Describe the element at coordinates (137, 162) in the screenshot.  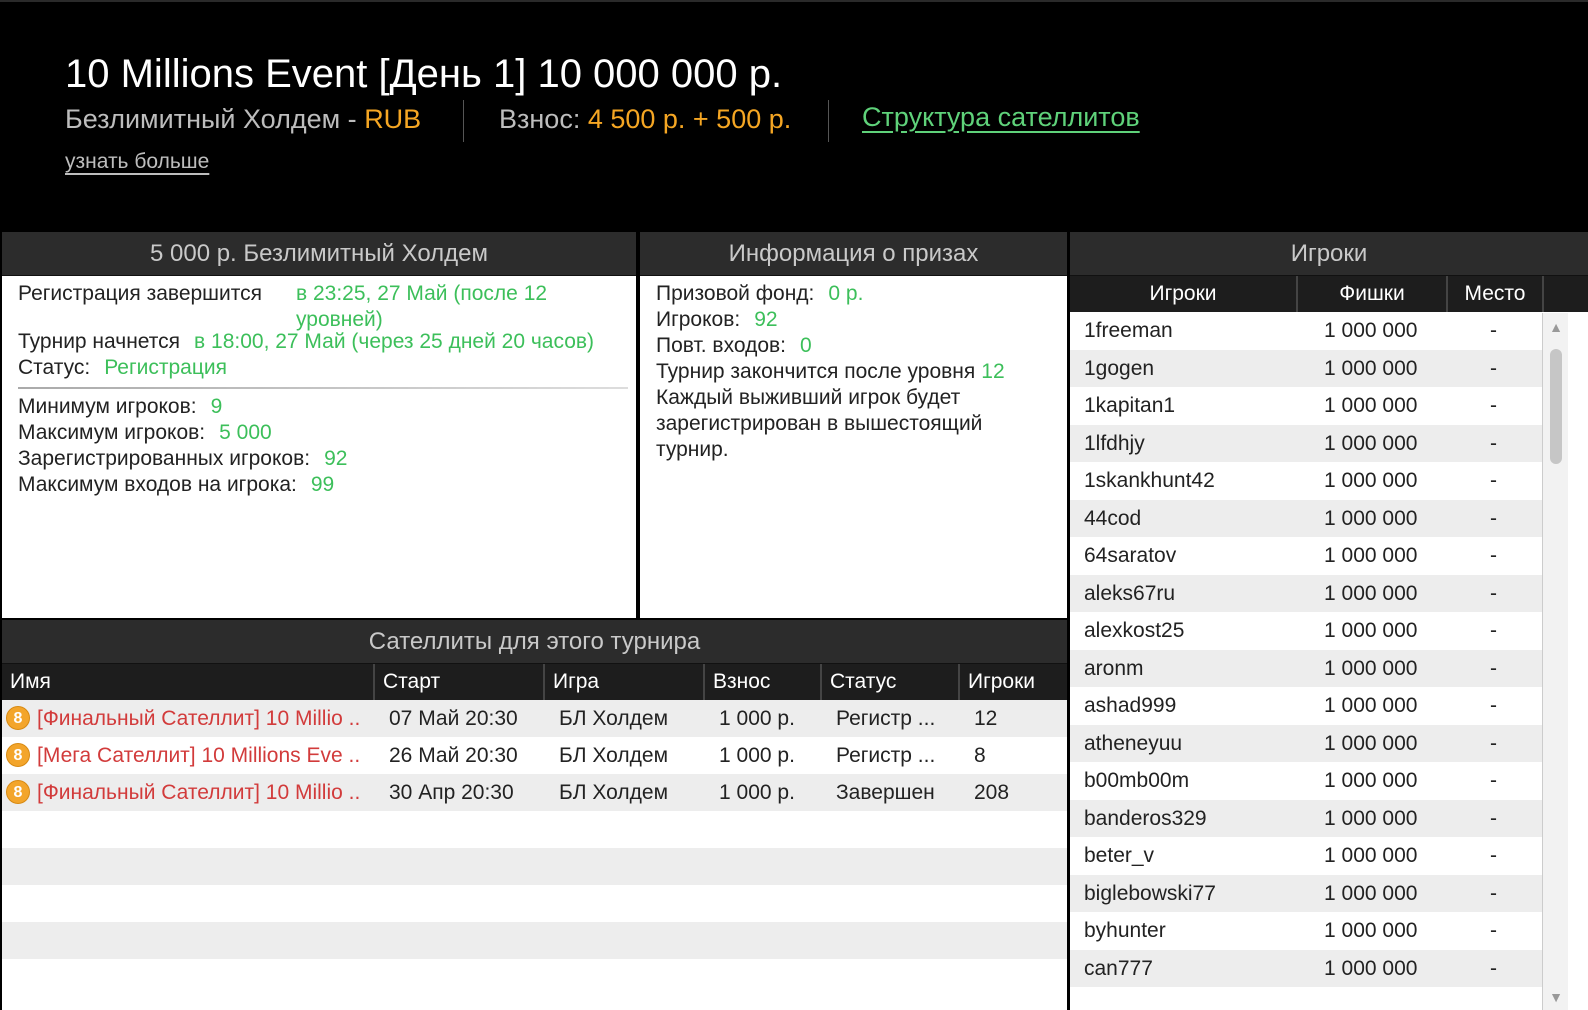
I see `learn-more-link: узнать больше` at that location.